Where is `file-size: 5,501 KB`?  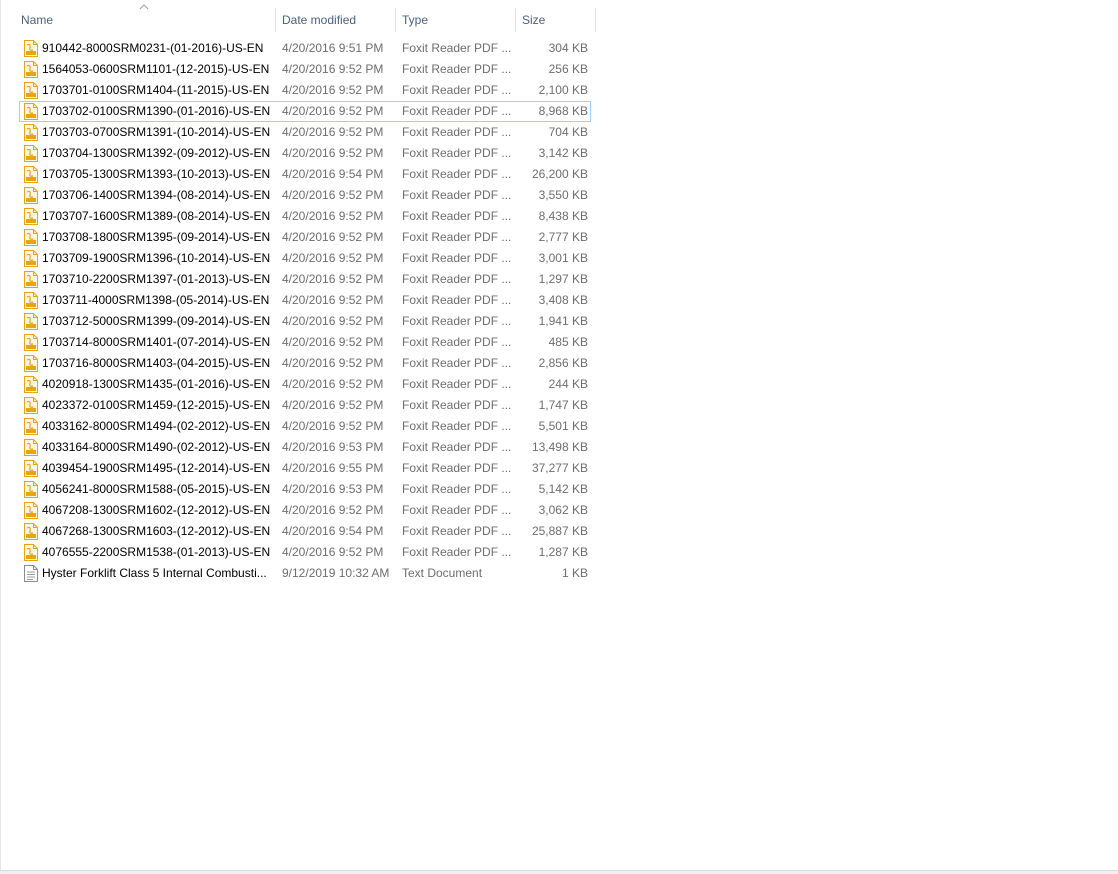
file-size: 5,501 KB is located at coordinates (563, 426).